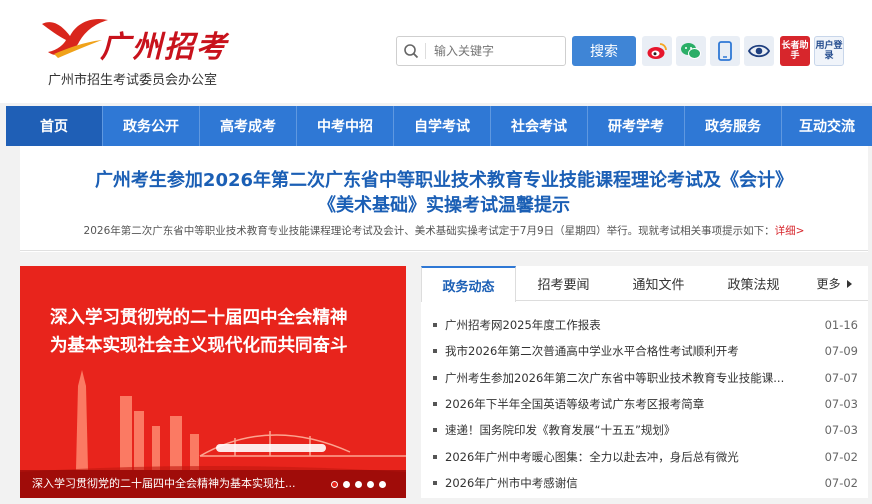  What do you see at coordinates (633, 325) in the screenshot?
I see `news-title: 广州招考网2025年度工作报表` at bounding box center [633, 325].